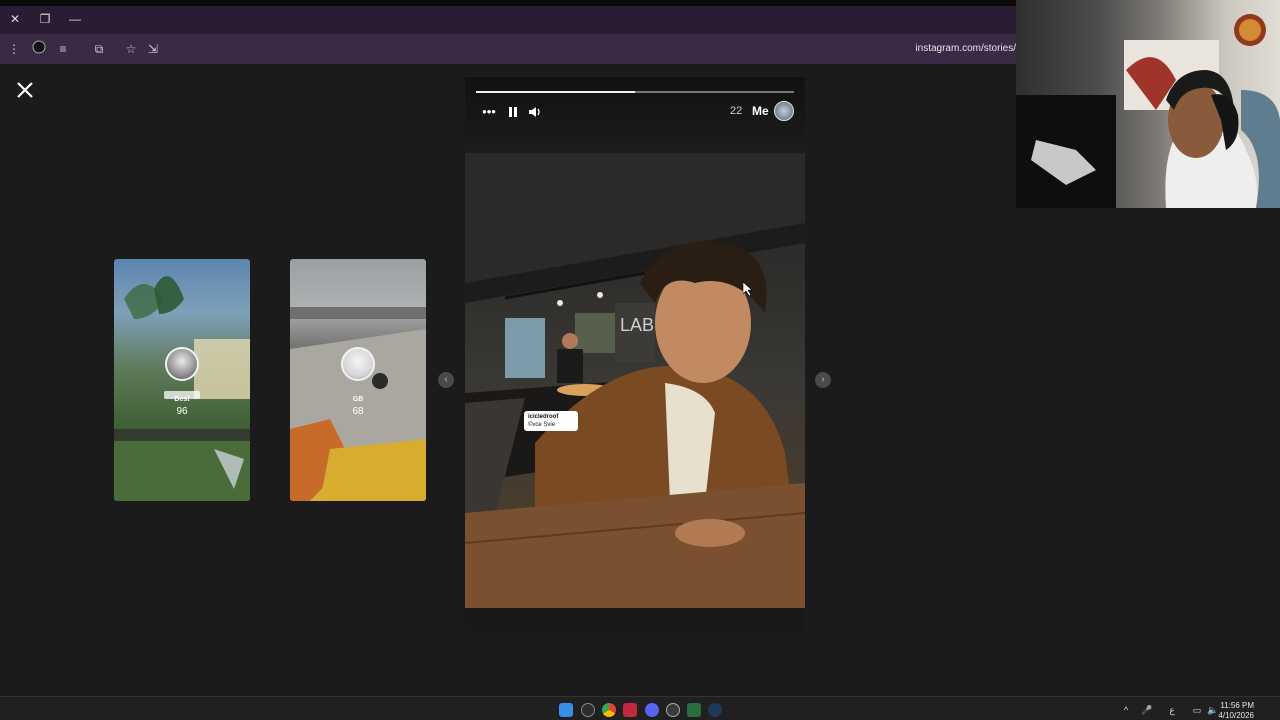 Image resolution: width=1280 pixels, height=720 pixels. I want to click on reading-list-icon: ≡, so click(63, 49).